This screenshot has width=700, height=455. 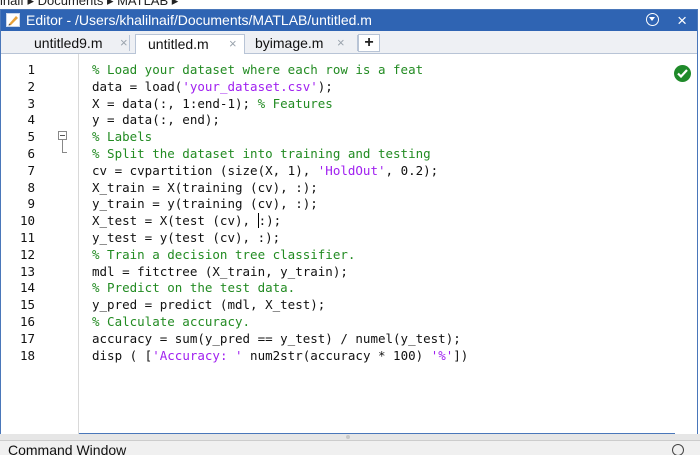 I want to click on editor-scrollbar, so click(x=686, y=244).